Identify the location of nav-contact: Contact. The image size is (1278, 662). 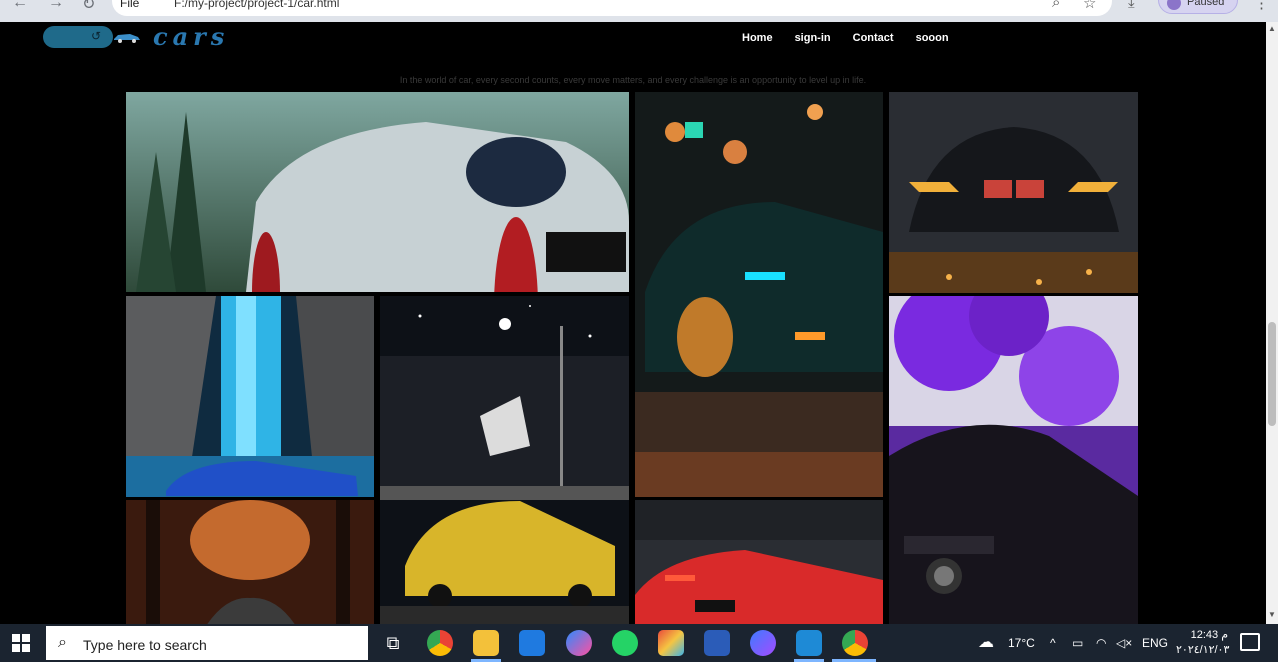
(873, 38).